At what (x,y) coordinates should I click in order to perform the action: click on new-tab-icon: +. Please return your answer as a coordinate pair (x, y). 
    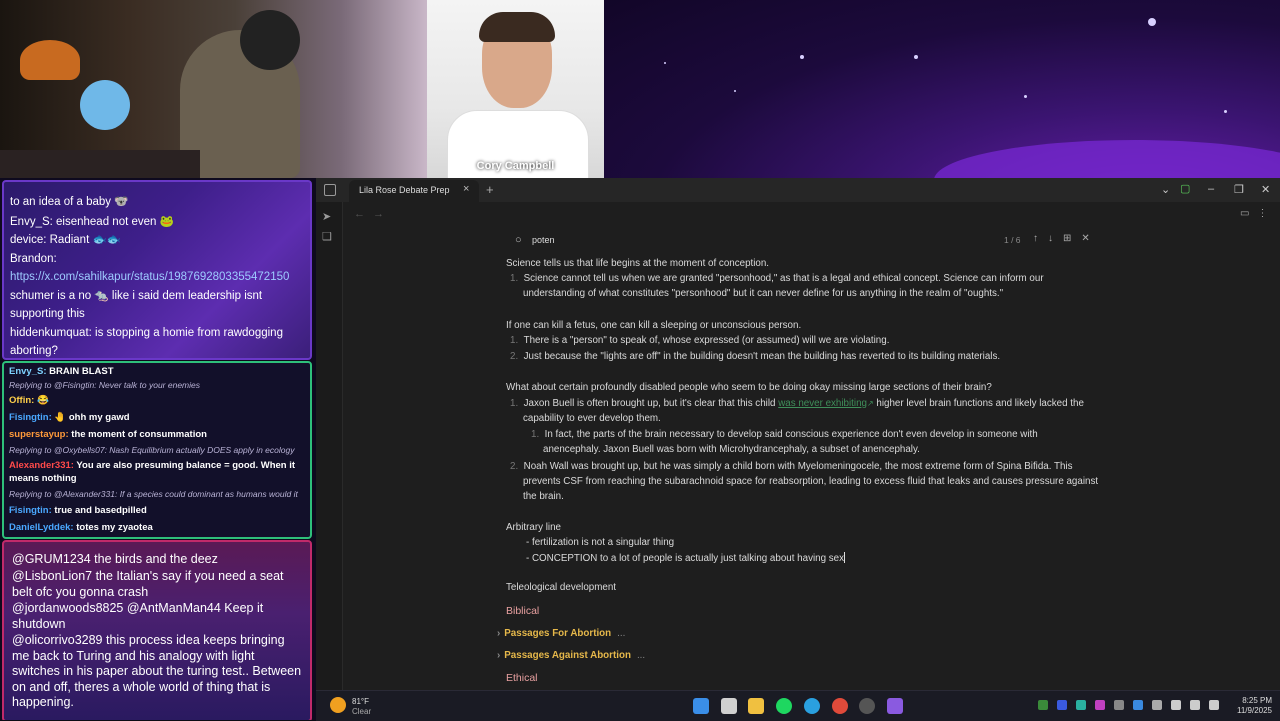
    Looking at the image, I should click on (490, 189).